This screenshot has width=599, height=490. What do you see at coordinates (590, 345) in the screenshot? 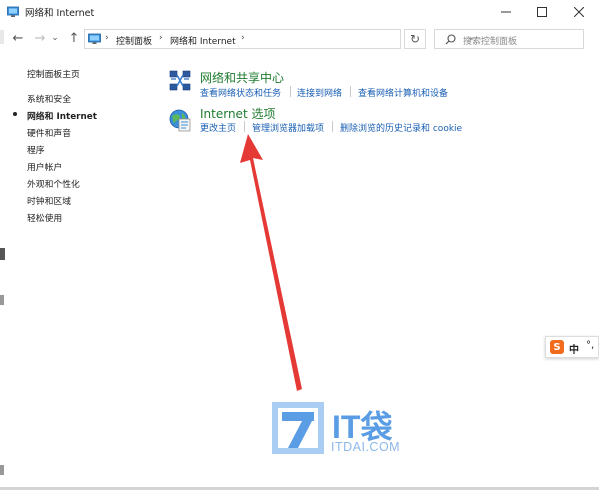
I see `ime-punctuation: °,` at bounding box center [590, 345].